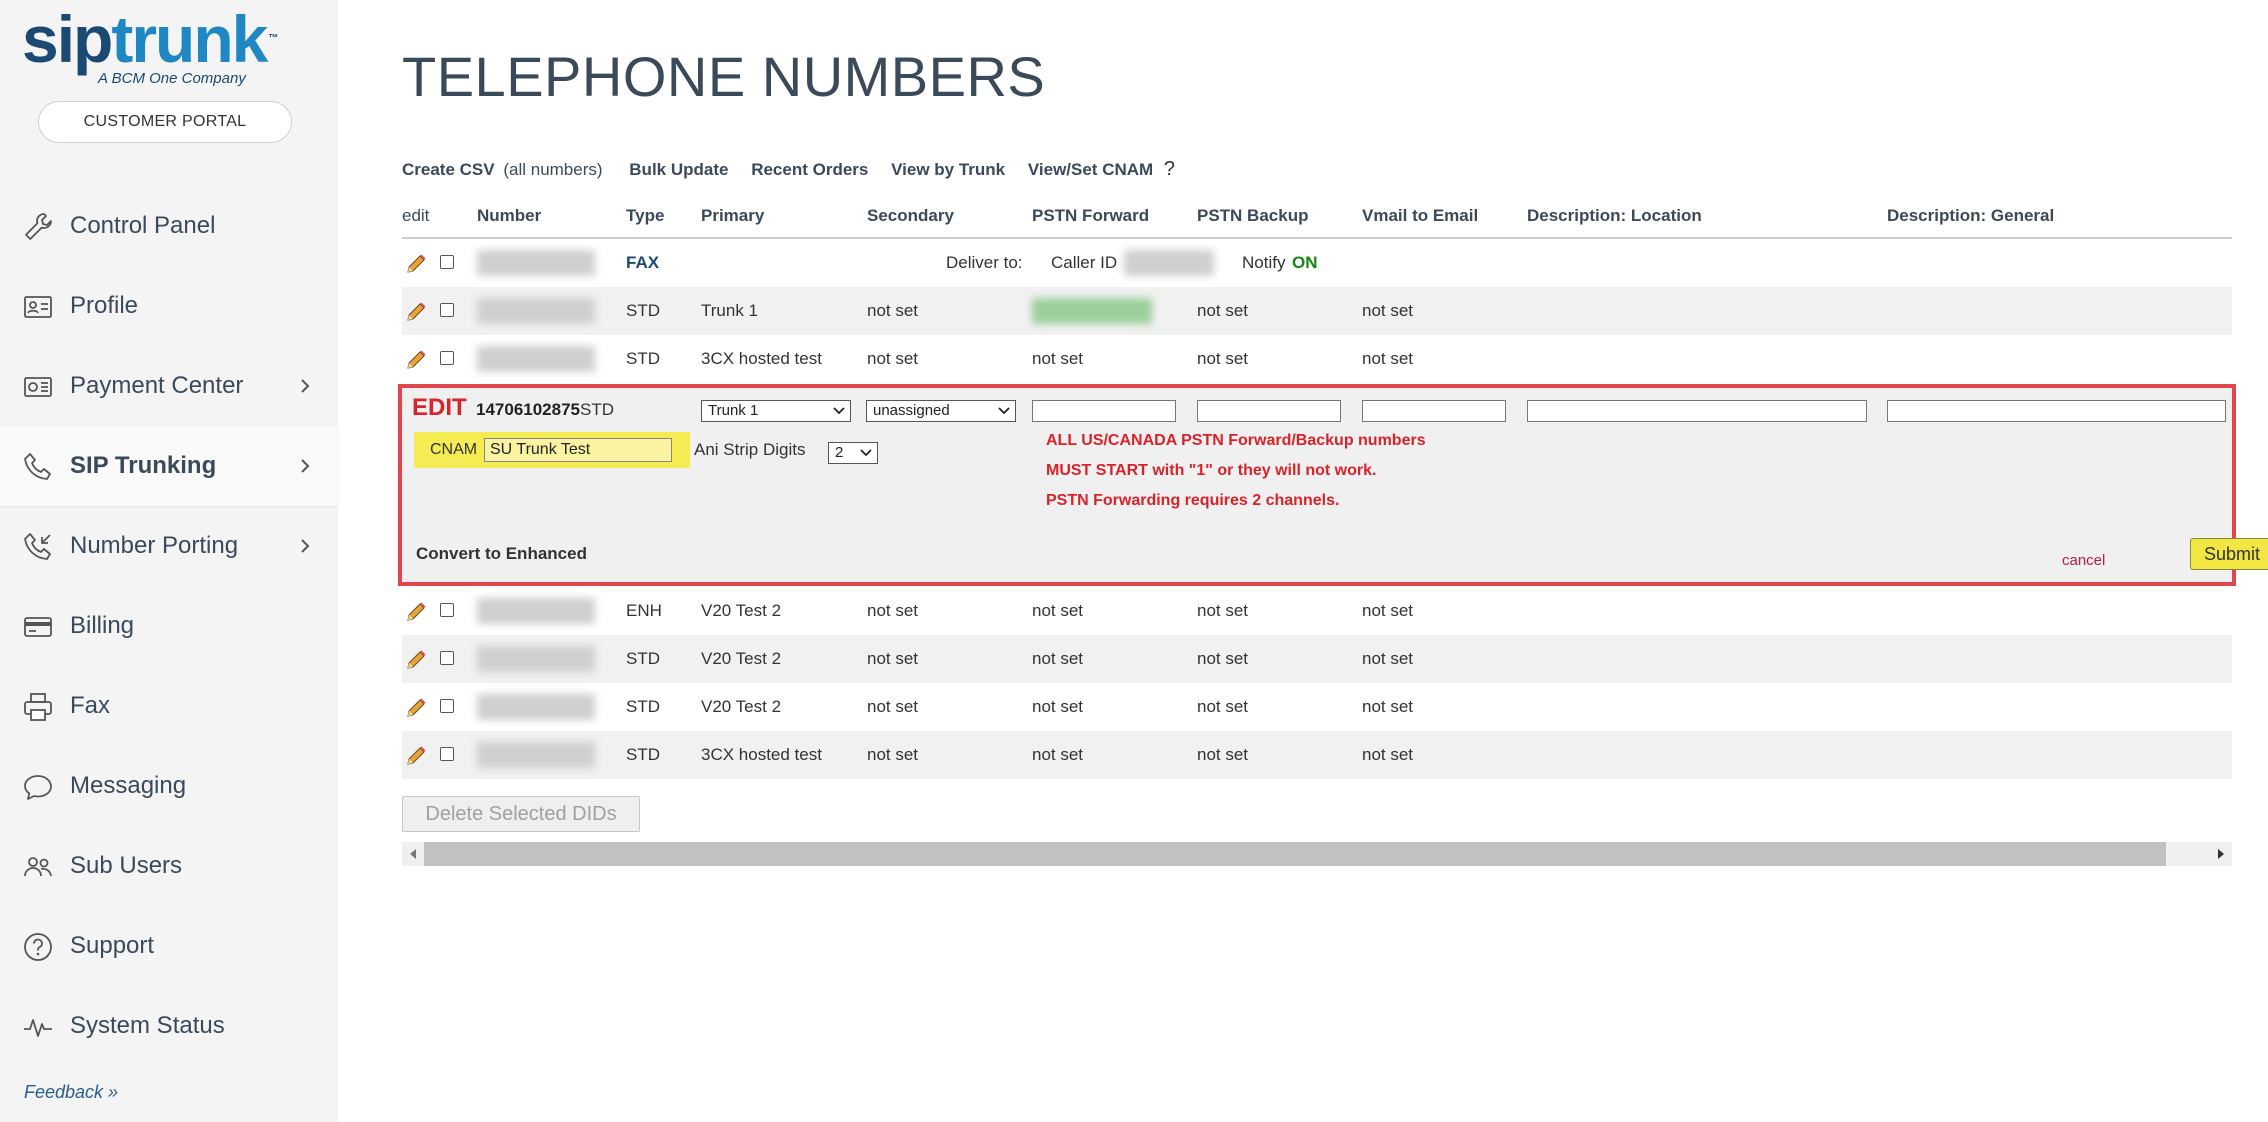 The height and width of the screenshot is (1122, 2268). What do you see at coordinates (90, 705) in the screenshot?
I see `nav-label: Fax` at bounding box center [90, 705].